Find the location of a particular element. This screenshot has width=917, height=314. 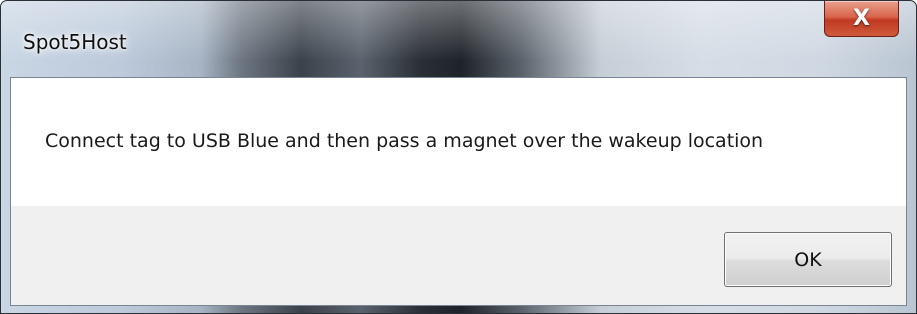

ok-button: OK is located at coordinates (808, 259).